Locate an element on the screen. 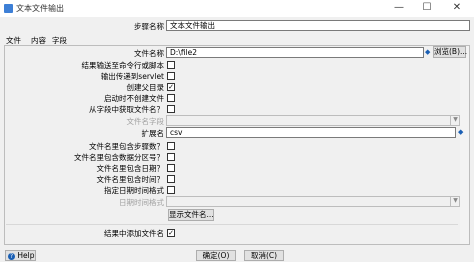  create-parent-folder-checkbox: ✓ is located at coordinates (171, 87).